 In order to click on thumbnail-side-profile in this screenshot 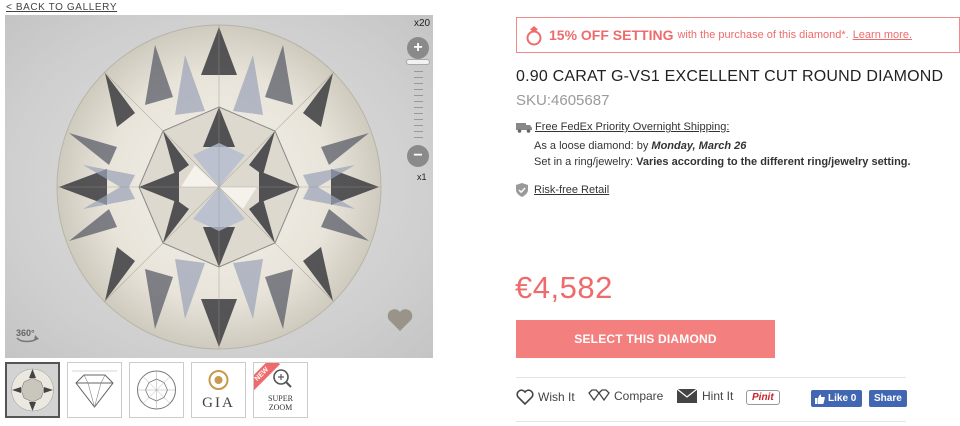, I will do `click(94, 390)`.